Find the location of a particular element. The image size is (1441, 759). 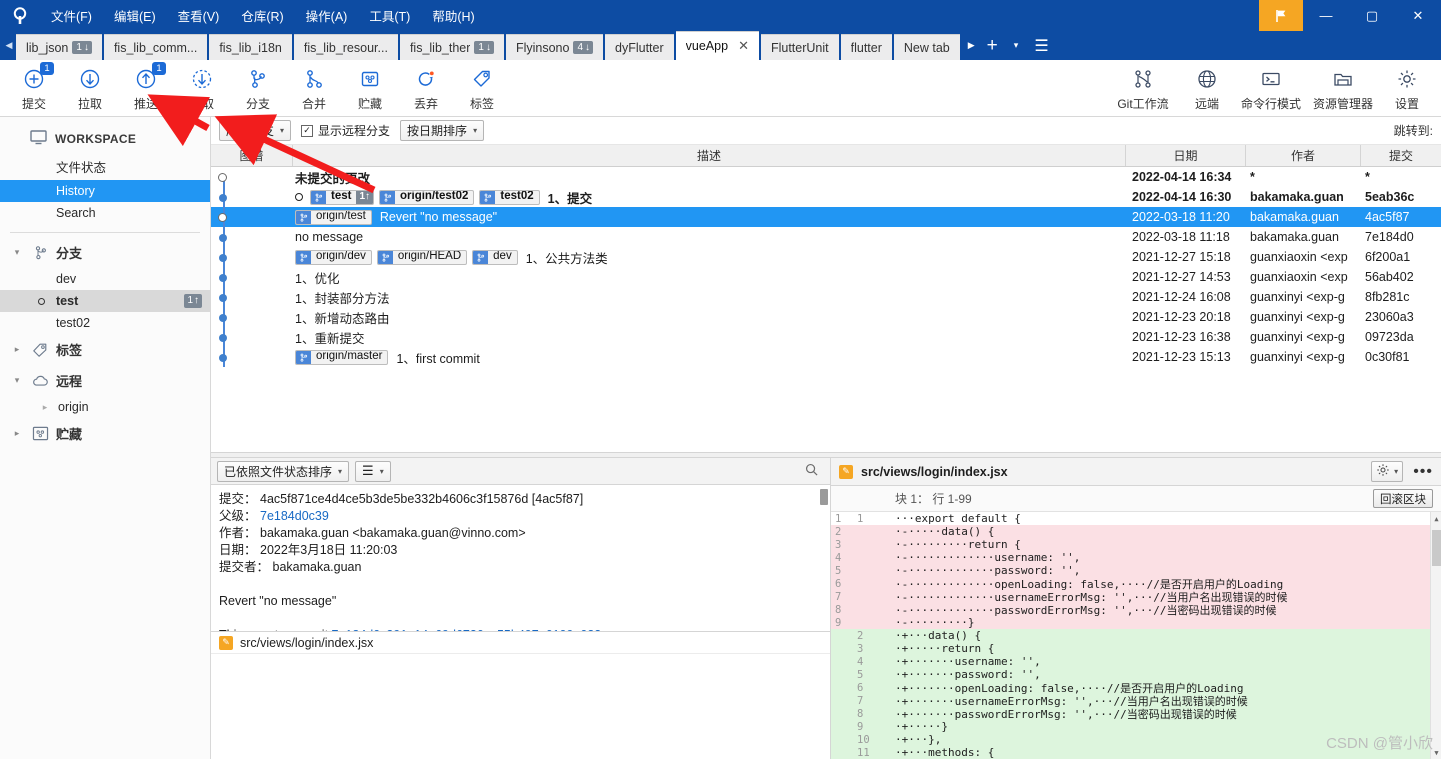

diff-line: 3 ·+·····return { is located at coordinates (1136, 648).